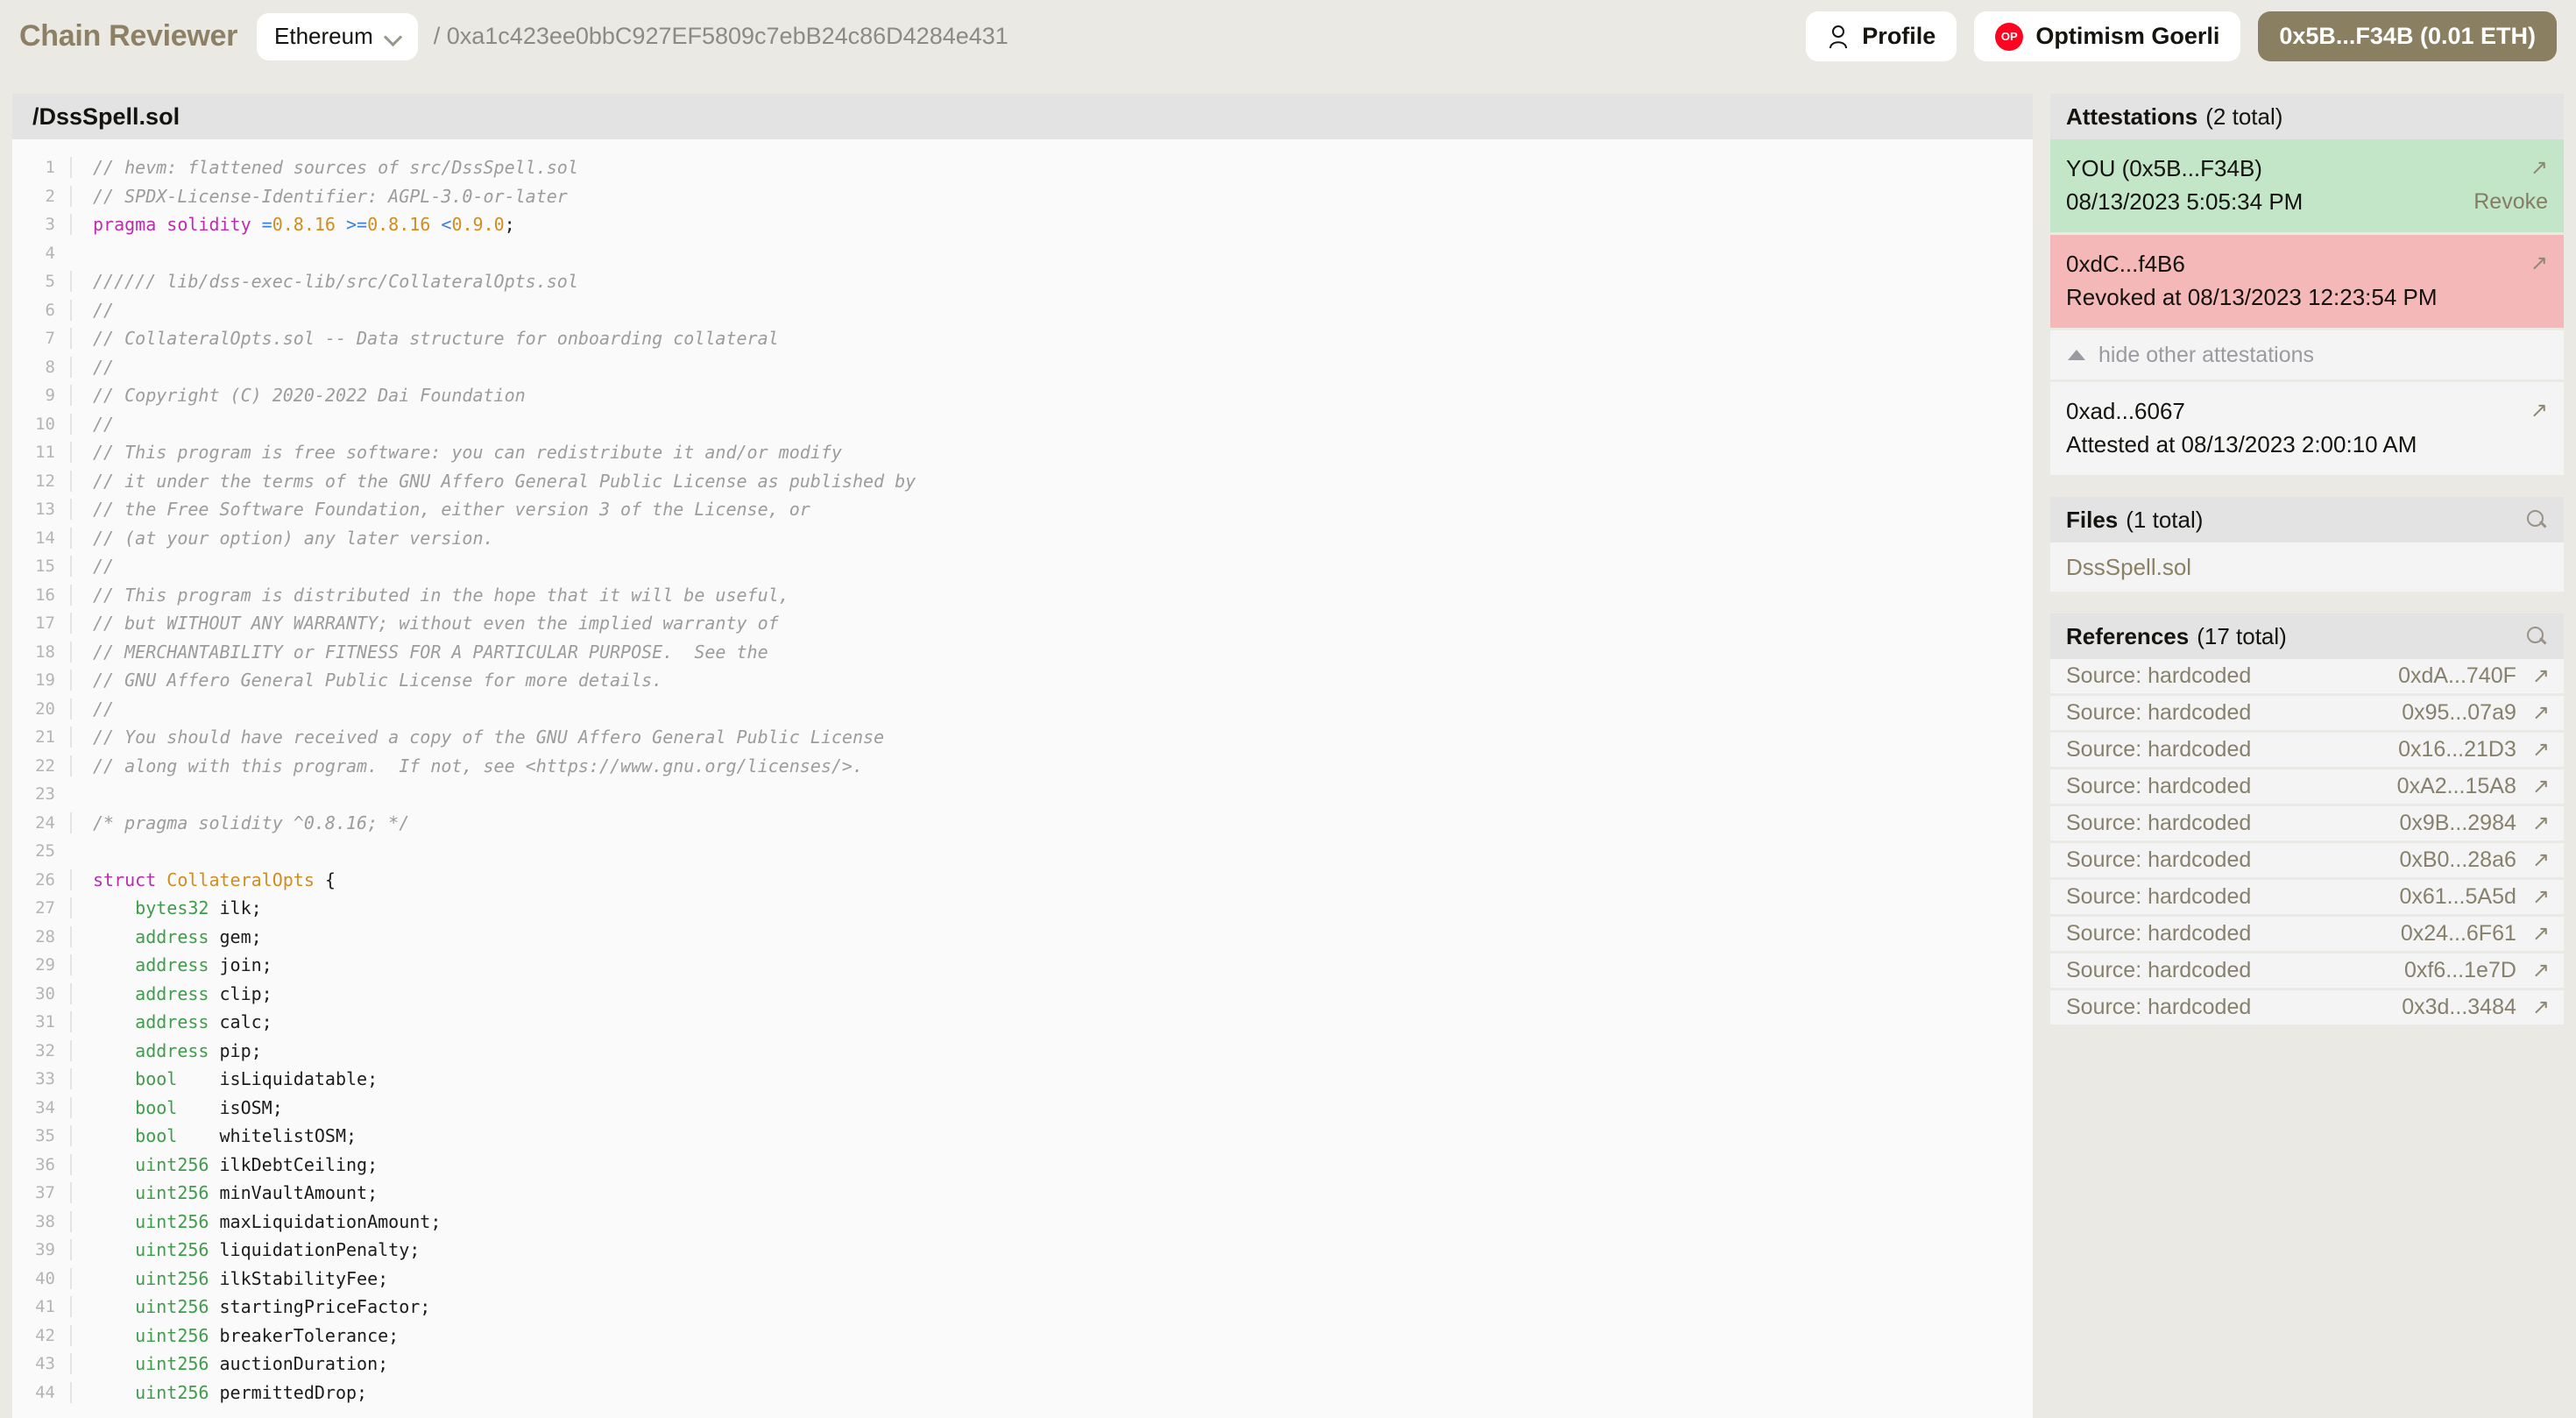 Image resolution: width=2576 pixels, height=1418 pixels. I want to click on search-icon, so click(2536, 519).